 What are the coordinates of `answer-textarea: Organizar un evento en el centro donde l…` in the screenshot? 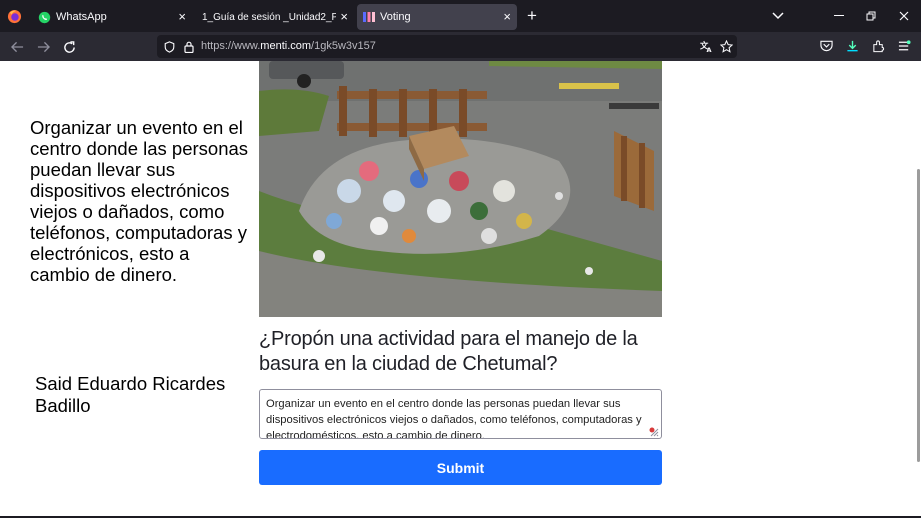 It's located at (460, 414).